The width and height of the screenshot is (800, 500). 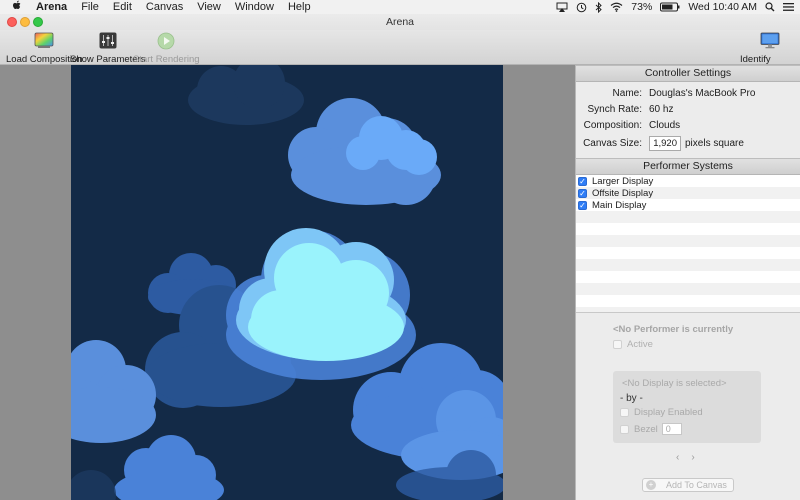 I want to click on start-rendering-button: Start Rendering, so click(x=166, y=48).